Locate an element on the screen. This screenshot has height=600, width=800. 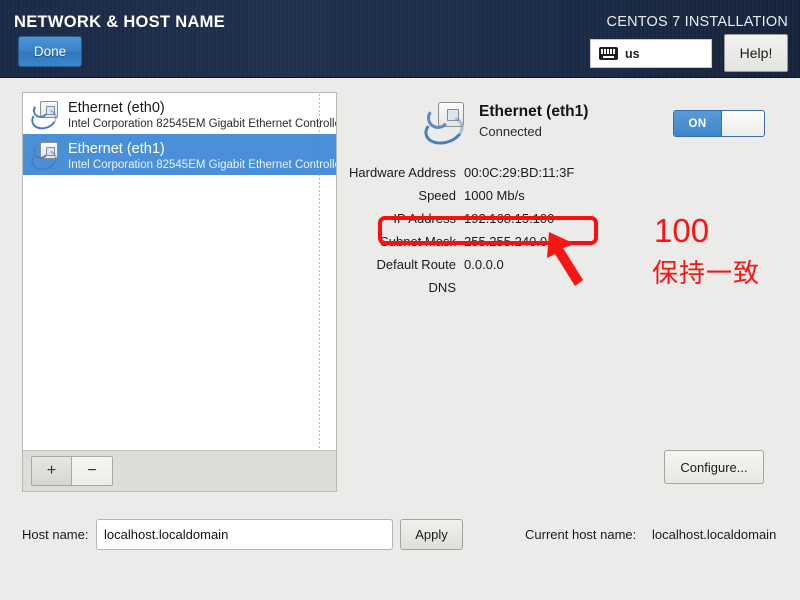
property-row-hardware-address: Hardware Address 00:0C:29:BD:11:3F is located at coordinates (490, 176).